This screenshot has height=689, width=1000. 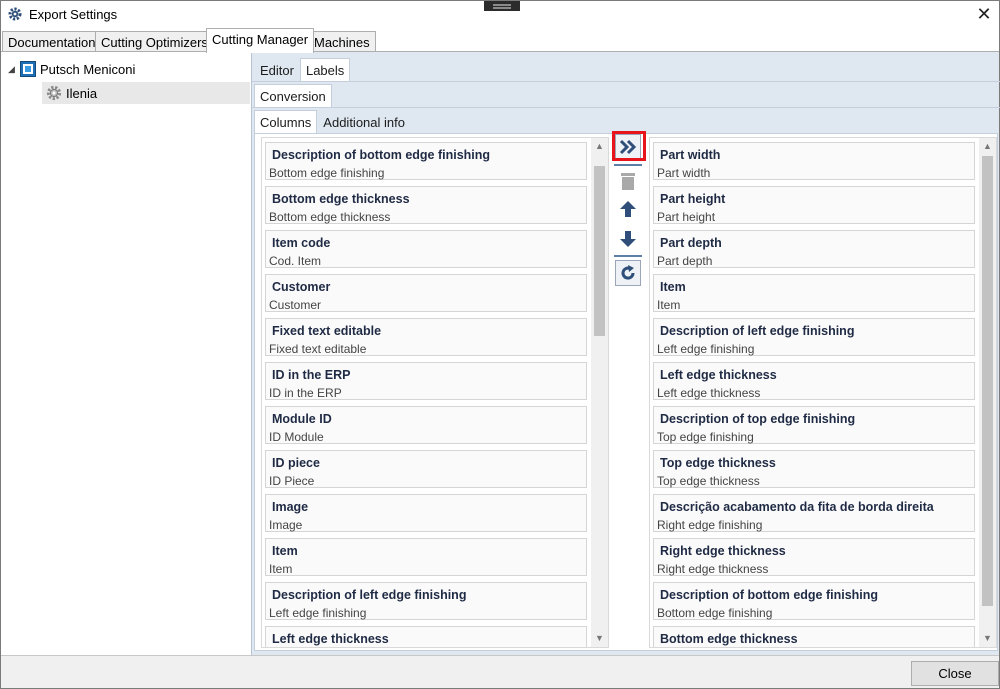 I want to click on delete-button, so click(x=628, y=181).